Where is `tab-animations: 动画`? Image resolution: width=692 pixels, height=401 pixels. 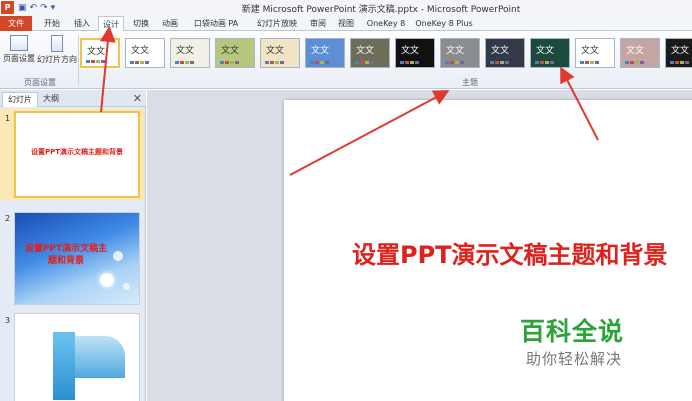 tab-animations: 动画 is located at coordinates (170, 23).